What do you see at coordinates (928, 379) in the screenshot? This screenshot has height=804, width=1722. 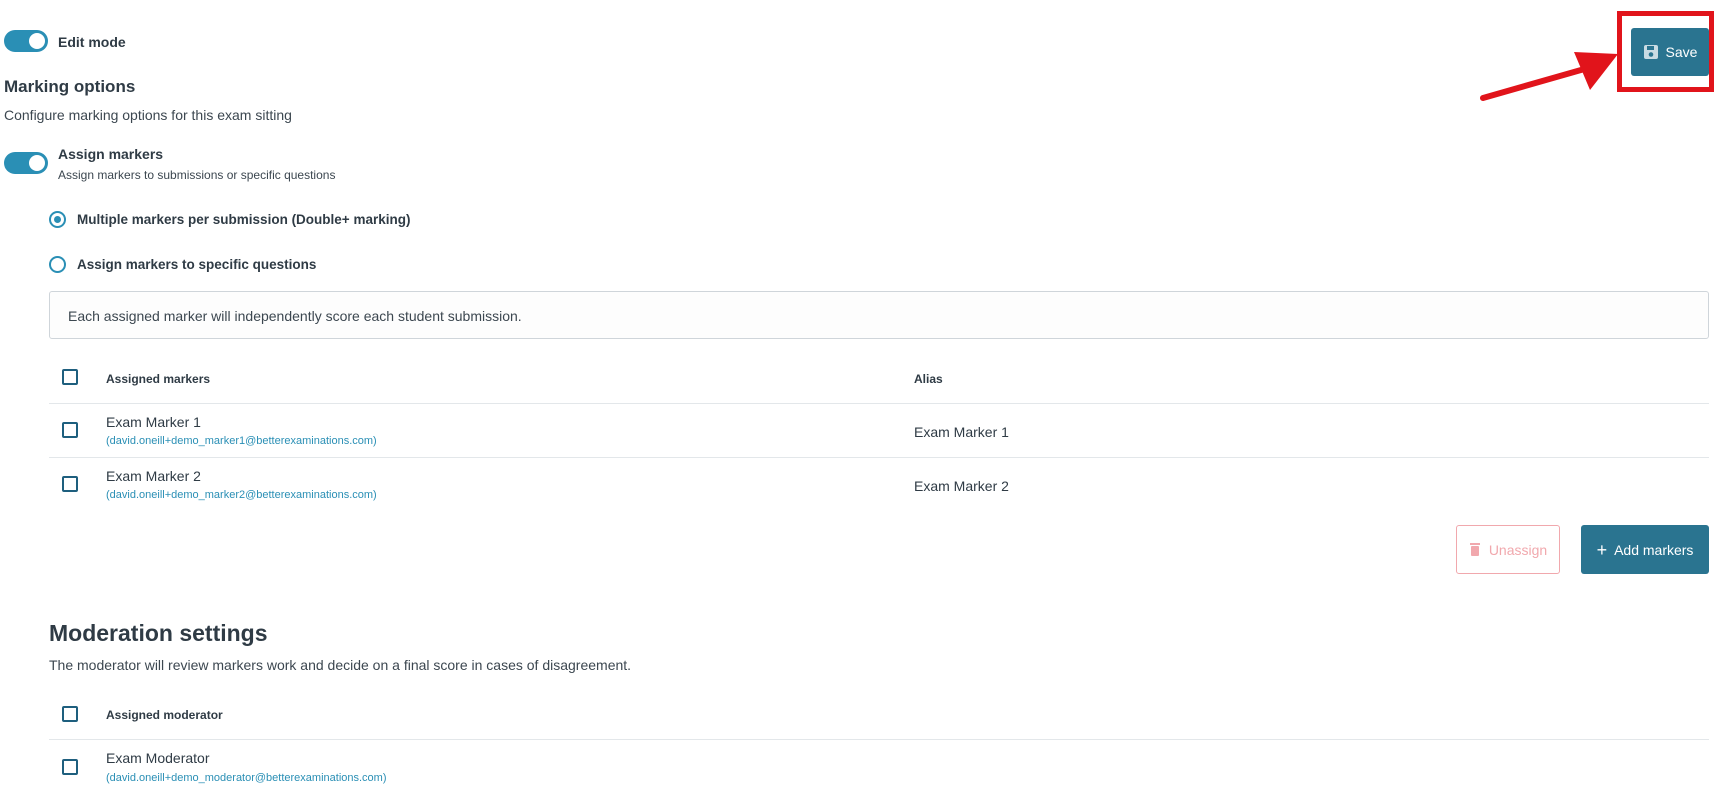 I see `column-header-alias: Alias` at bounding box center [928, 379].